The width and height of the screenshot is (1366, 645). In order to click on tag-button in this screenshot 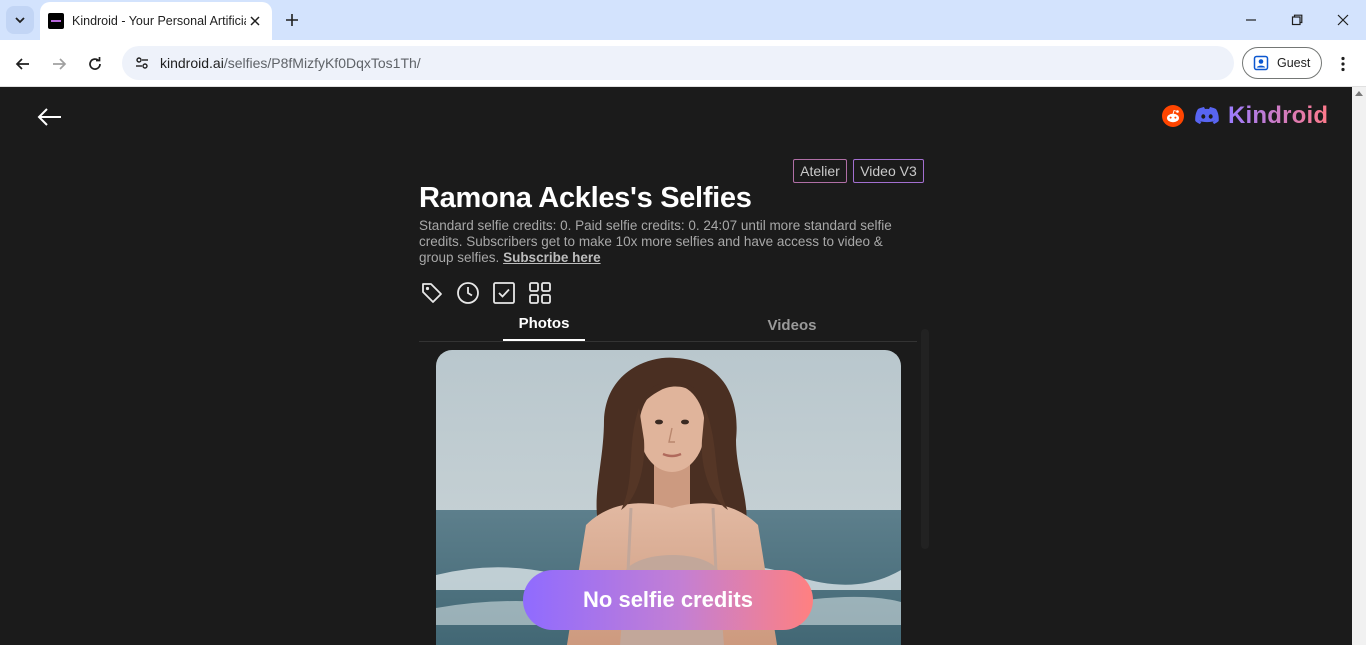, I will do `click(432, 293)`.